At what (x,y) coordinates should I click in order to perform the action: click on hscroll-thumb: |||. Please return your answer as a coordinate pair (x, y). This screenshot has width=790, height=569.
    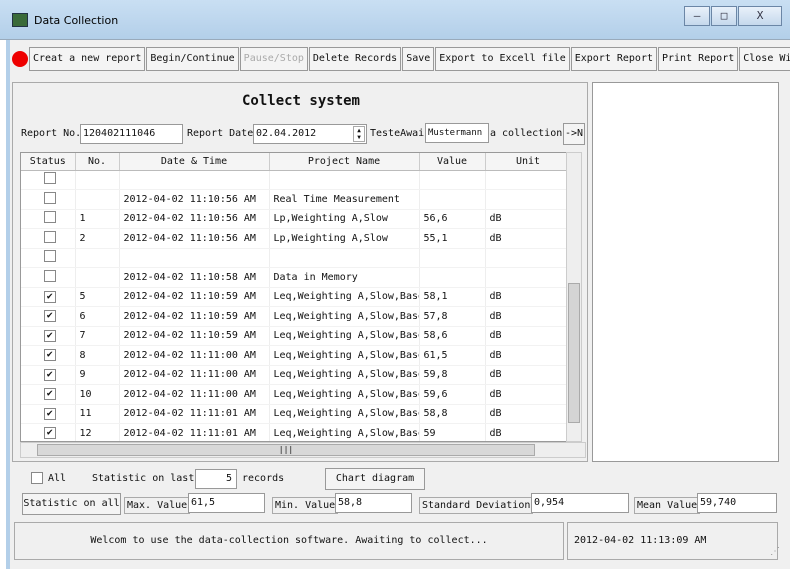
    Looking at the image, I should click on (286, 450).